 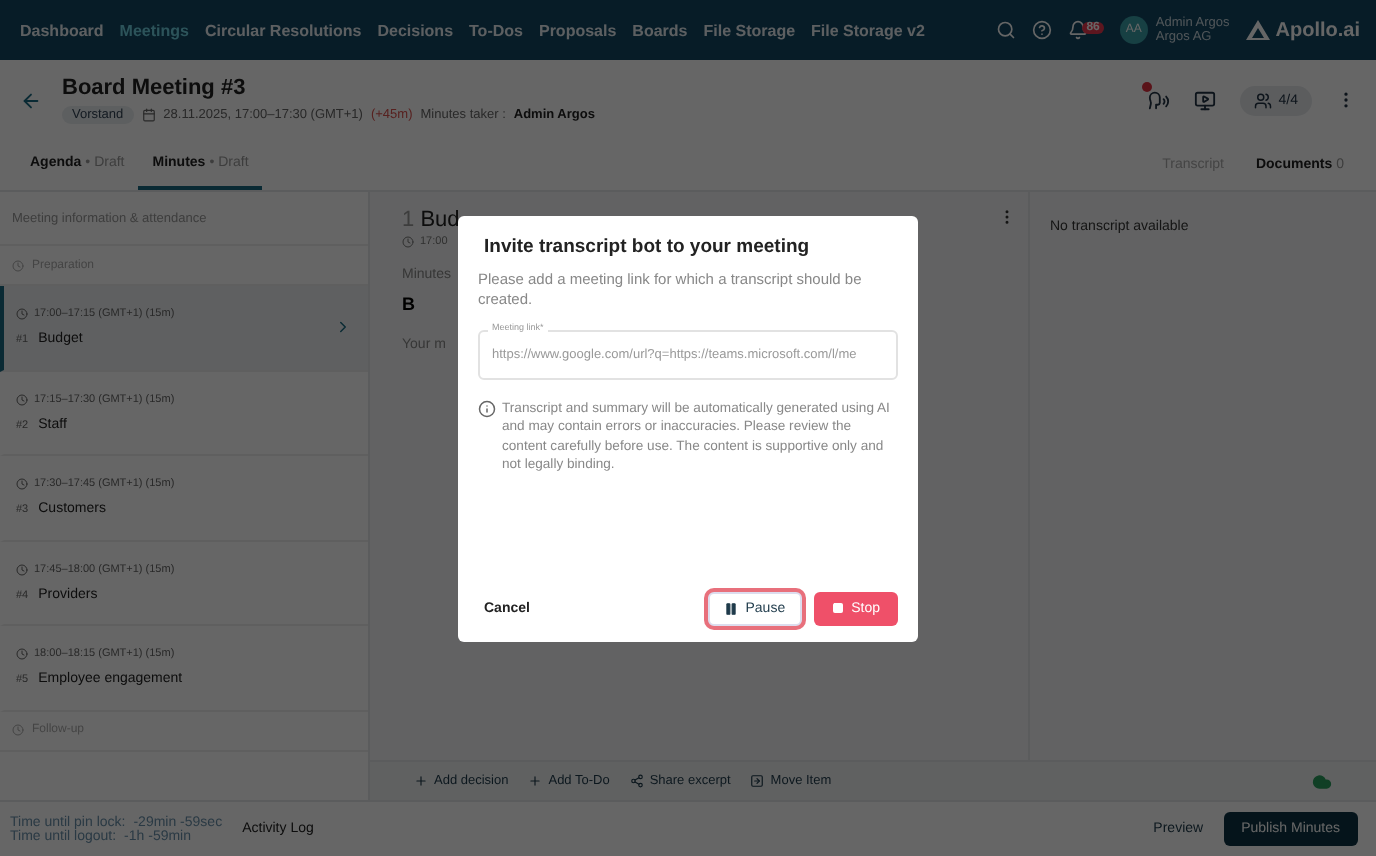 I want to click on notifications-bell-icon, so click(x=1078, y=30).